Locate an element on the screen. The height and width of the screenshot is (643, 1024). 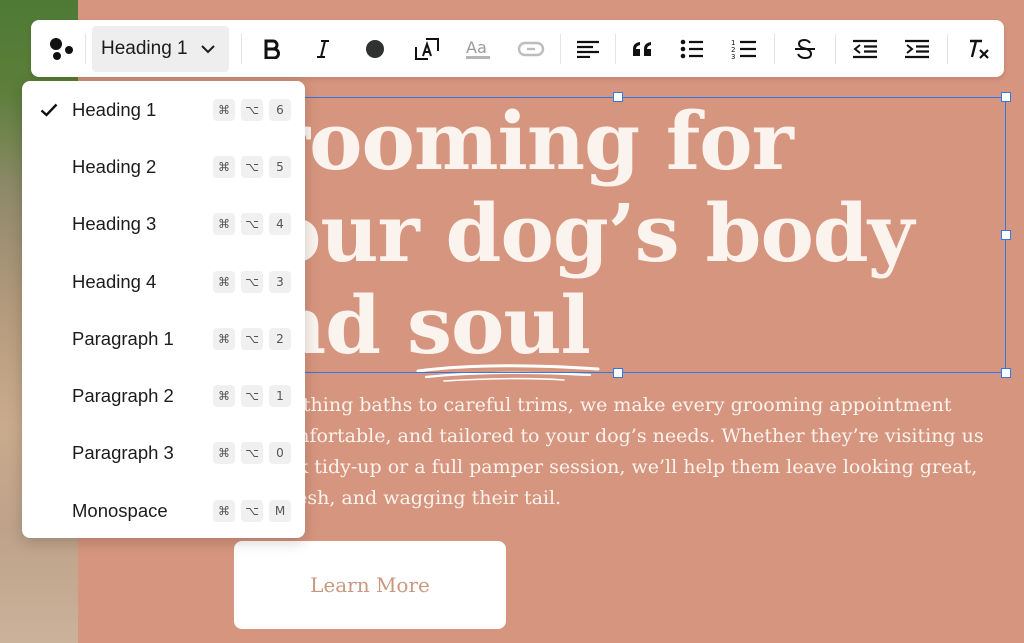
shortcut-key: 3 is located at coordinates (280, 281).